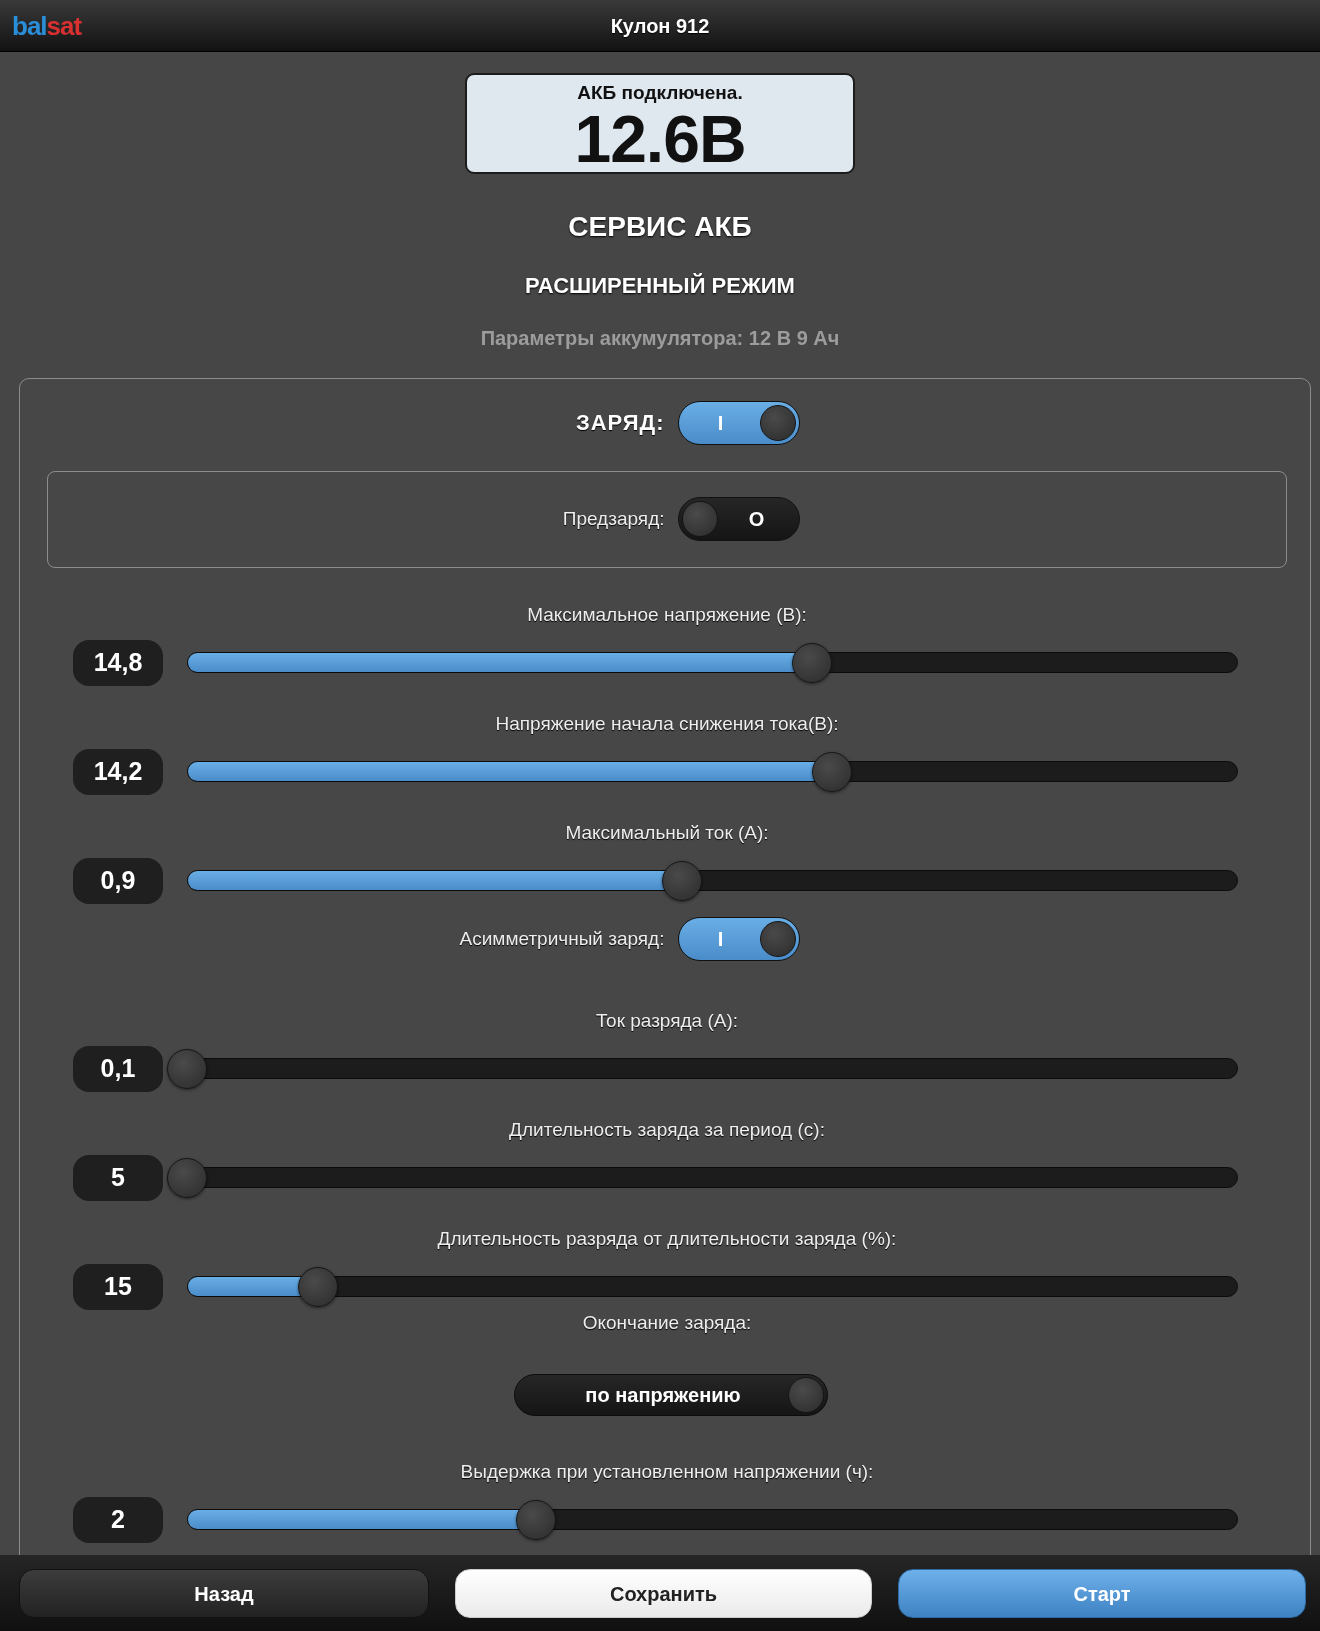 The width and height of the screenshot is (1320, 1631). I want to click on slider-label: Длительность разряда от длительности заряда (%):, so click(667, 1238).